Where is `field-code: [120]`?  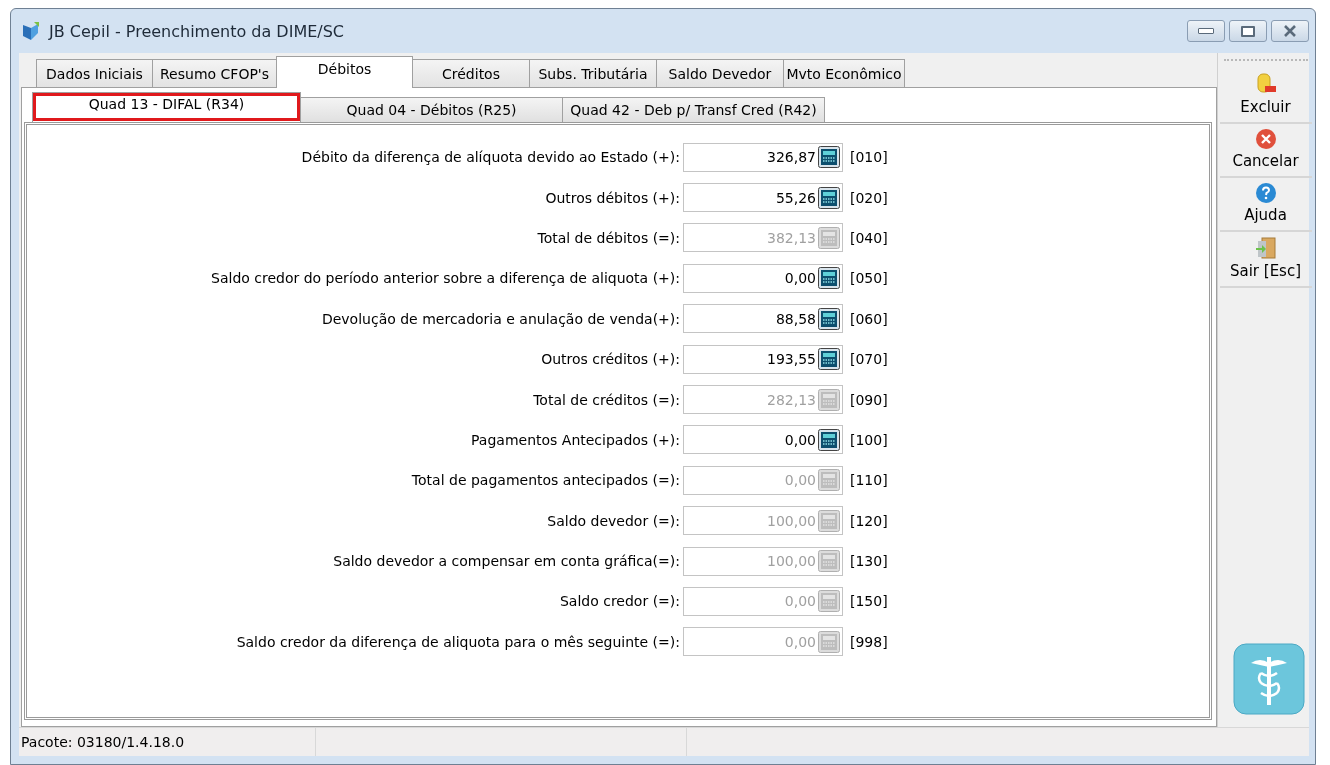
field-code: [120] is located at coordinates (869, 520).